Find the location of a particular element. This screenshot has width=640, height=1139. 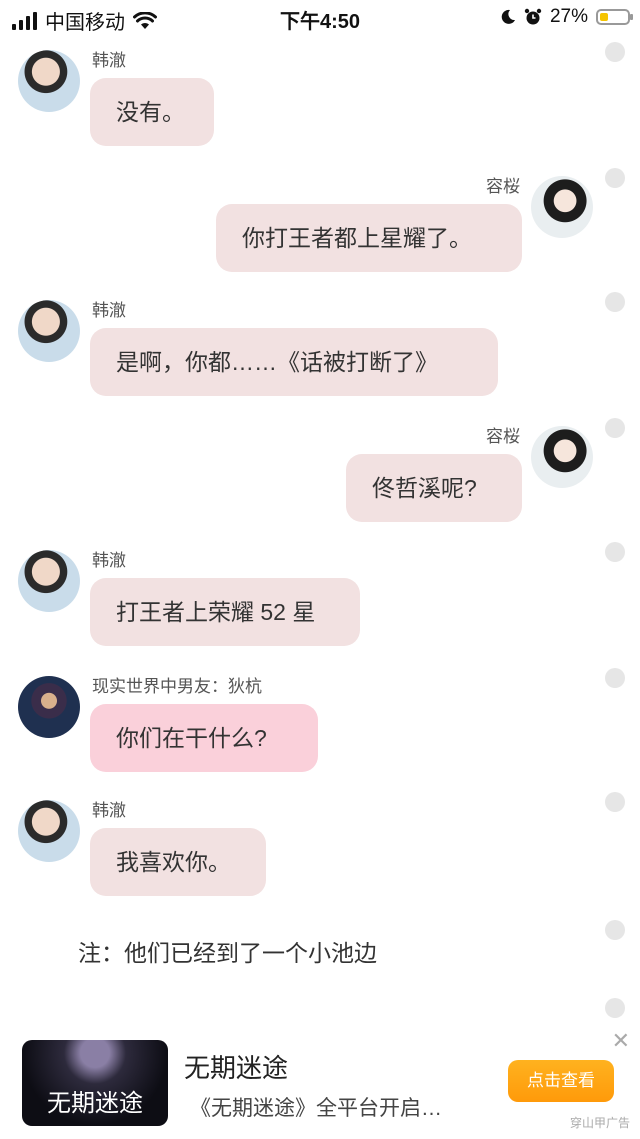

battery-icon is located at coordinates (614, 17).